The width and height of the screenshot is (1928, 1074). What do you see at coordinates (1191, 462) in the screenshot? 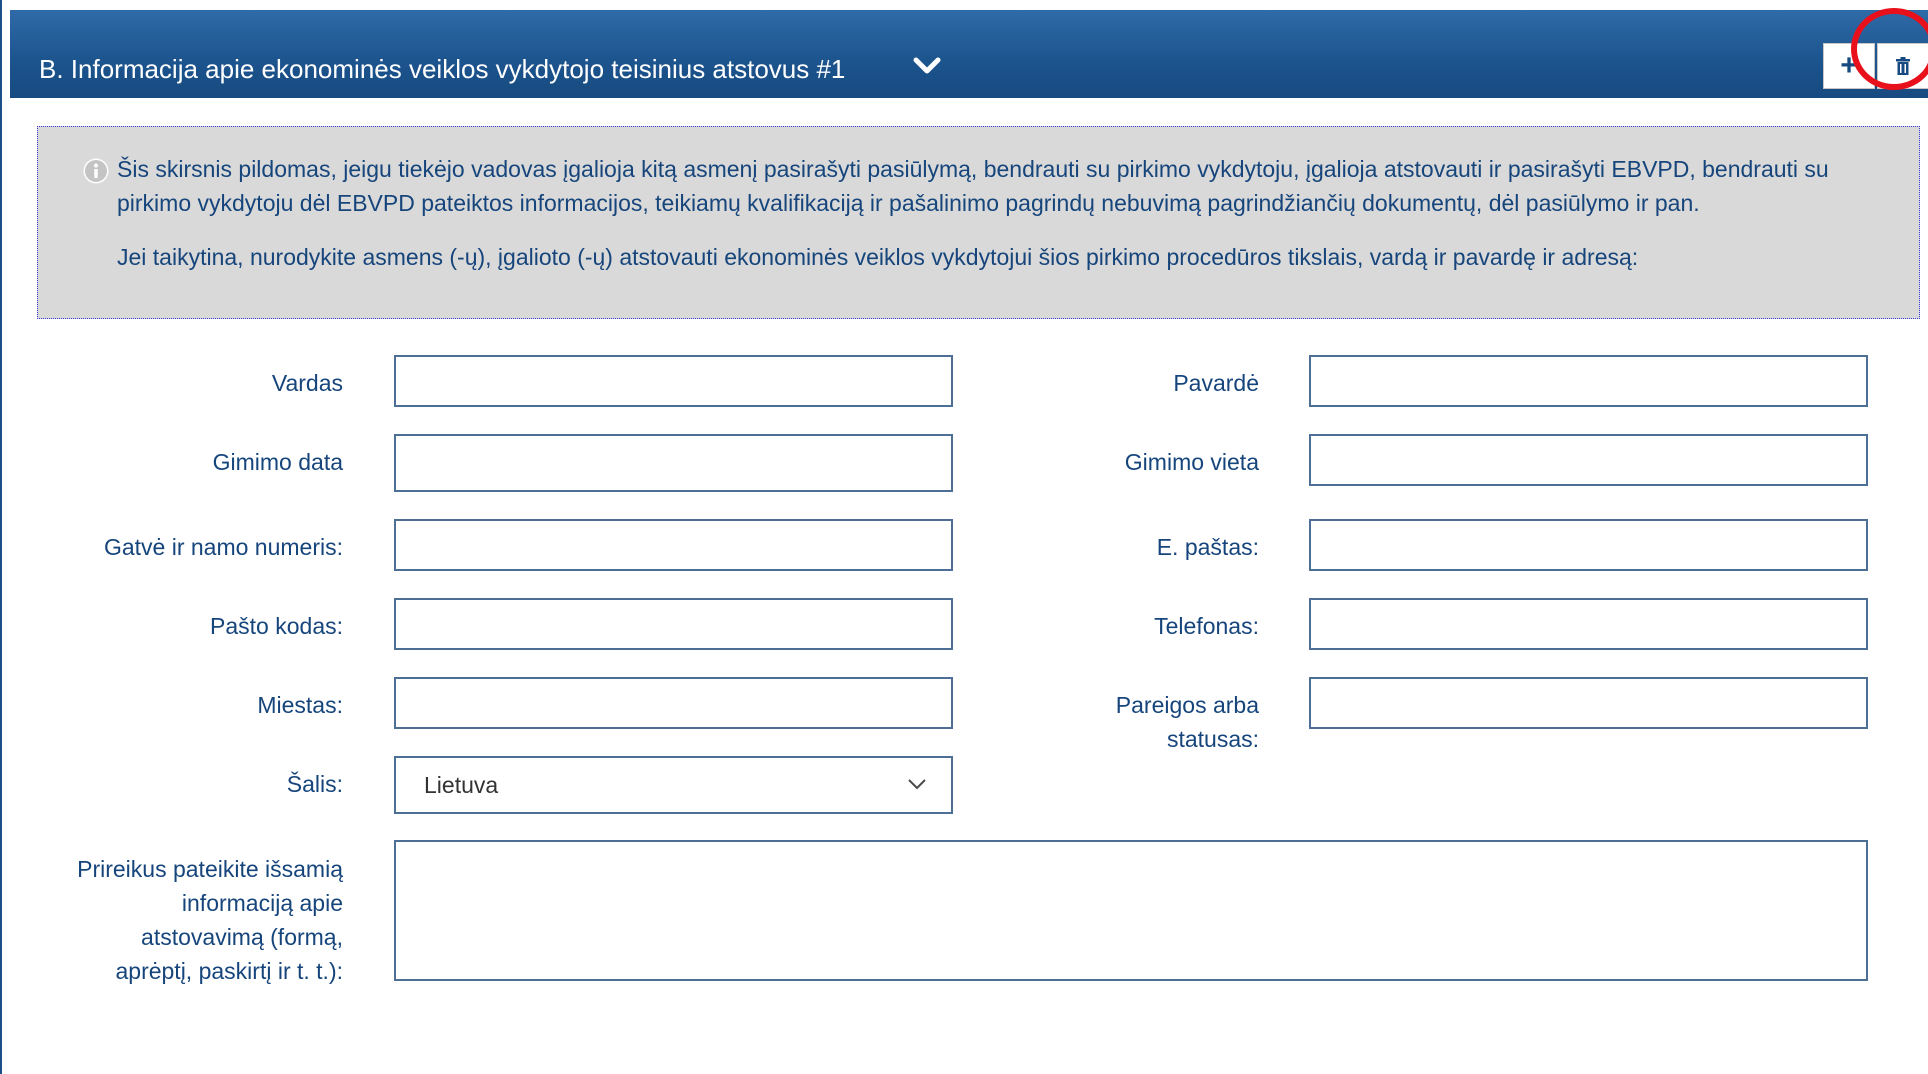
I see `birth-place-label: Gimimo vieta` at bounding box center [1191, 462].